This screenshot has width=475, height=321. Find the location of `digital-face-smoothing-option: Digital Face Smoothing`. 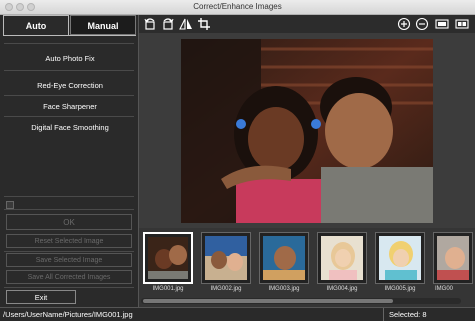

digital-face-smoothing-option: Digital Face Smoothing is located at coordinates (70, 127).